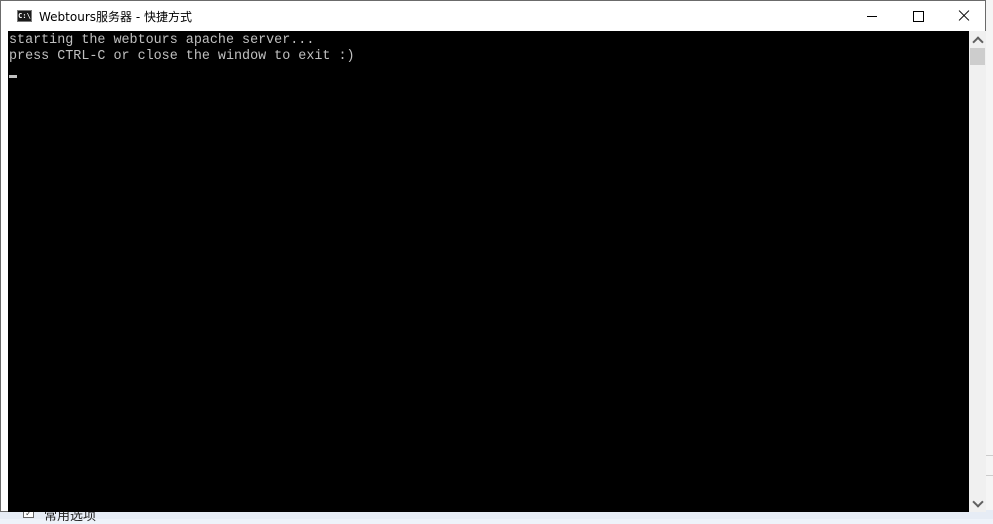 This screenshot has width=993, height=524. I want to click on vertical-scrollbar, so click(977, 271).